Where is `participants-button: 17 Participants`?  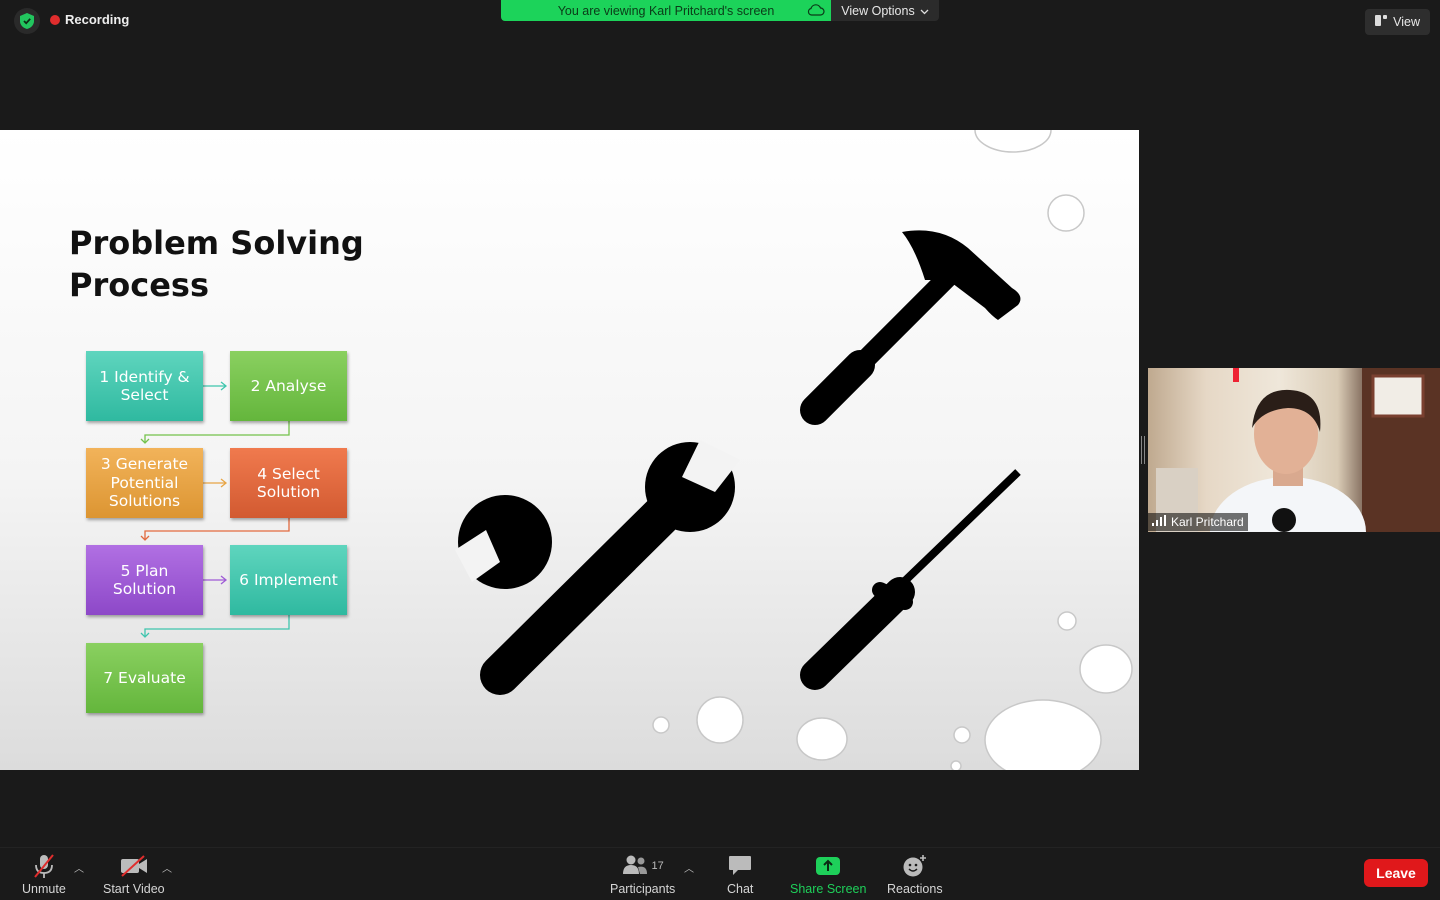 participants-button: 17 Participants is located at coordinates (642, 874).